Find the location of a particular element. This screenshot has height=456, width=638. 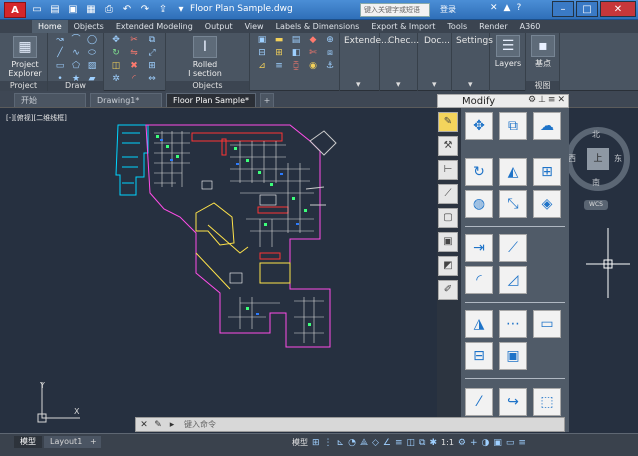

search-input: 键入关键字或短语 is located at coordinates (395, 10).